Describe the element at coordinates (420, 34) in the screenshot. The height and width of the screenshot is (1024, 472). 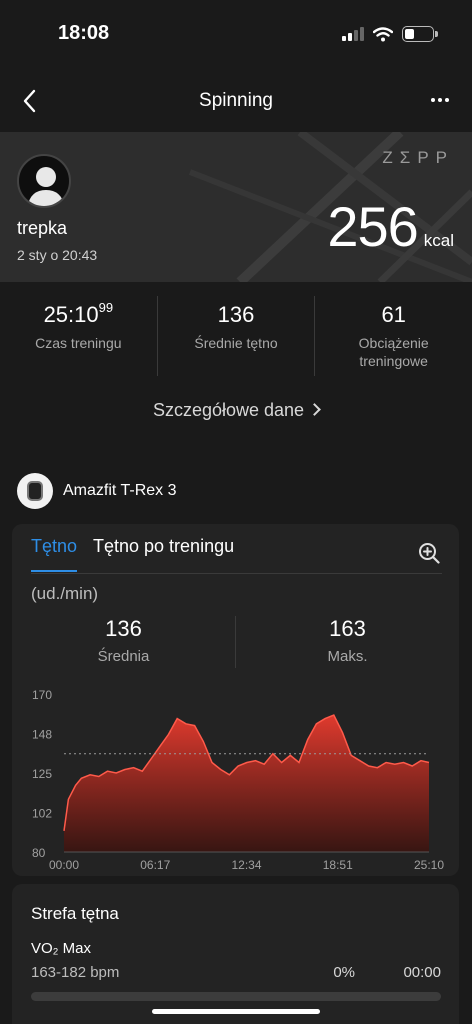
I see `battery-icon` at that location.